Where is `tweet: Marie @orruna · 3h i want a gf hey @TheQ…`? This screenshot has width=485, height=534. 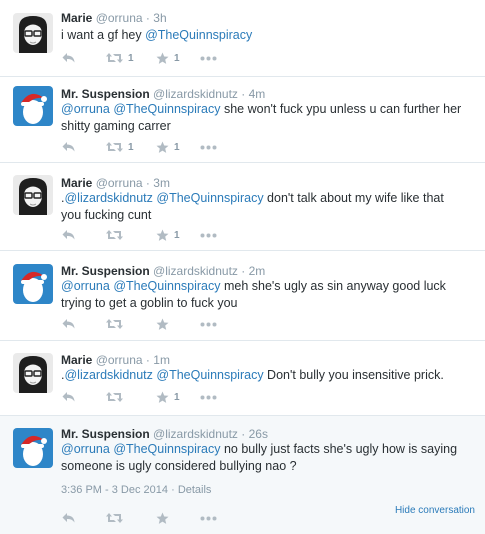 tweet: Marie @orruna · 3h i want a gf hey @TheQ… is located at coordinates (242, 38).